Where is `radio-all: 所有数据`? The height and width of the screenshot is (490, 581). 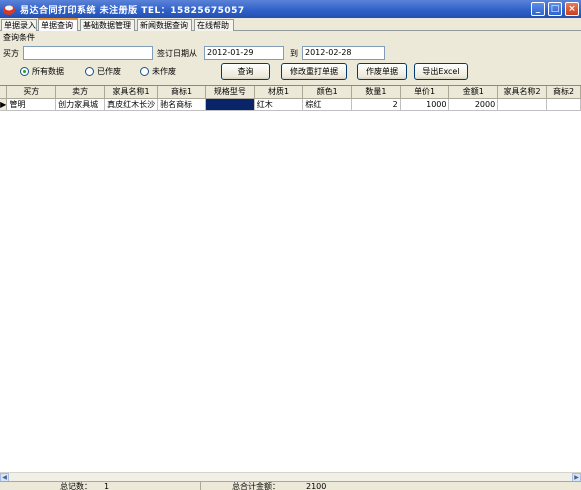
radio-all: 所有数据 is located at coordinates (42, 72).